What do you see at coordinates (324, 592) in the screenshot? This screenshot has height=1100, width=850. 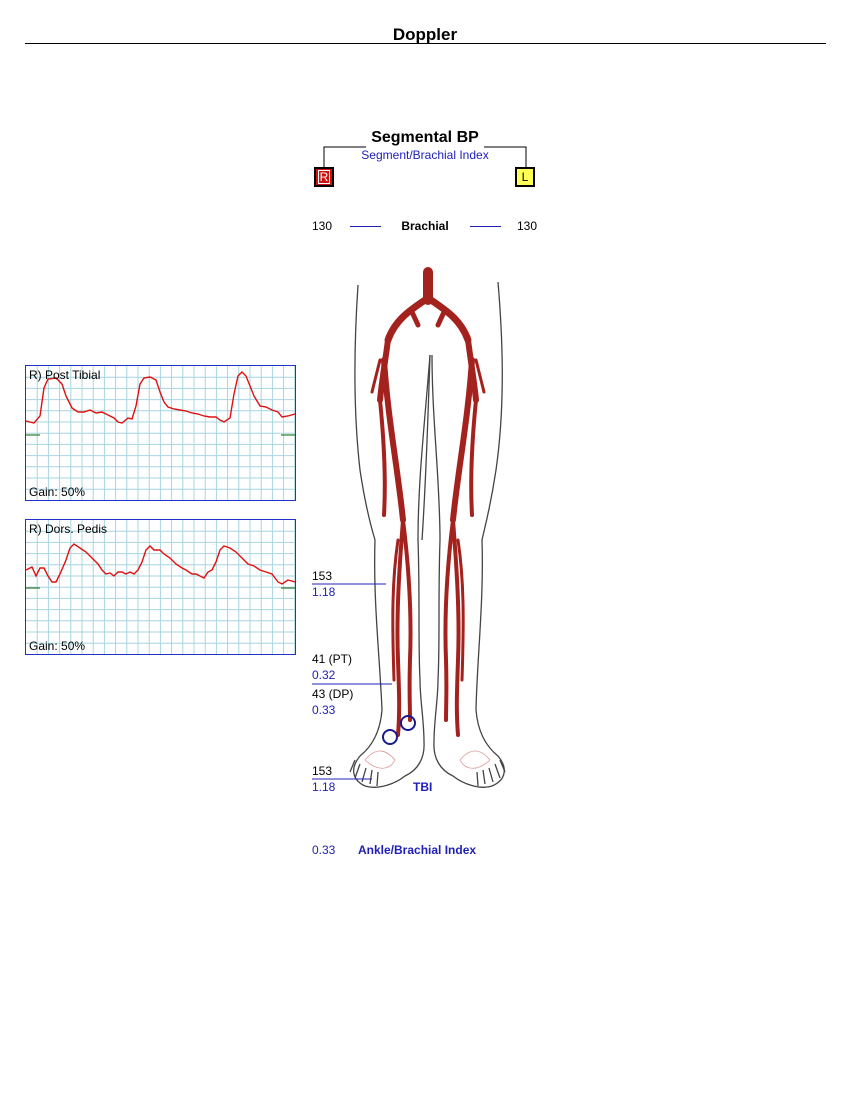 I see `calf-index: 1.18` at bounding box center [324, 592].